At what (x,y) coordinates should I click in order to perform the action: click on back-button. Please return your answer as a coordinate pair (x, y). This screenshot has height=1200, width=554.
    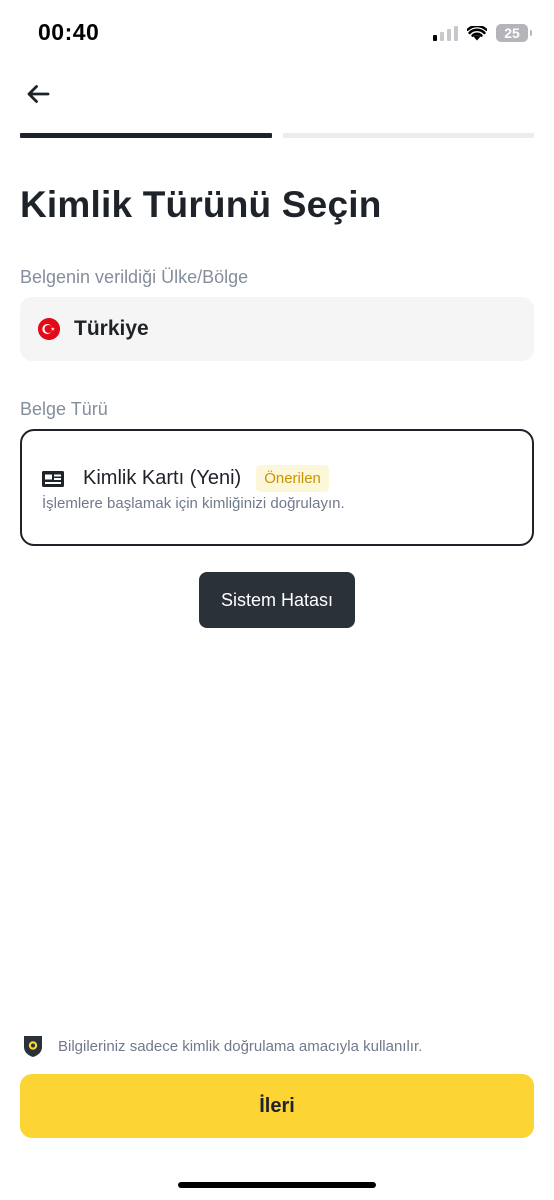
    Looking at the image, I should click on (38, 94).